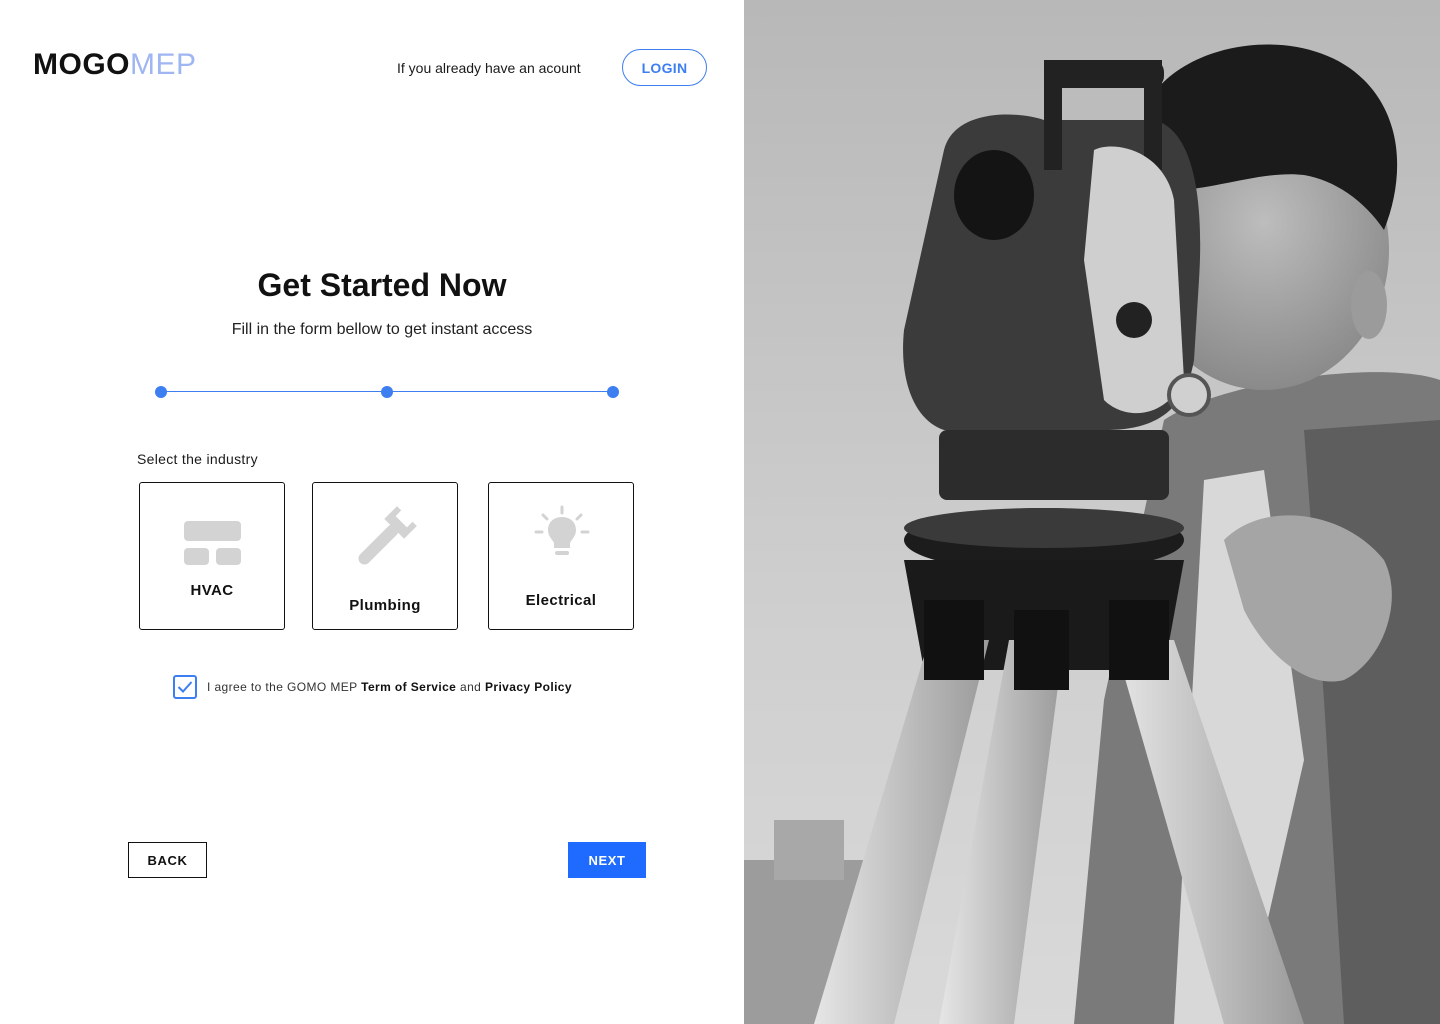 Image resolution: width=1440 pixels, height=1024 pixels. What do you see at coordinates (167, 860) in the screenshot?
I see `back-button: BACK` at bounding box center [167, 860].